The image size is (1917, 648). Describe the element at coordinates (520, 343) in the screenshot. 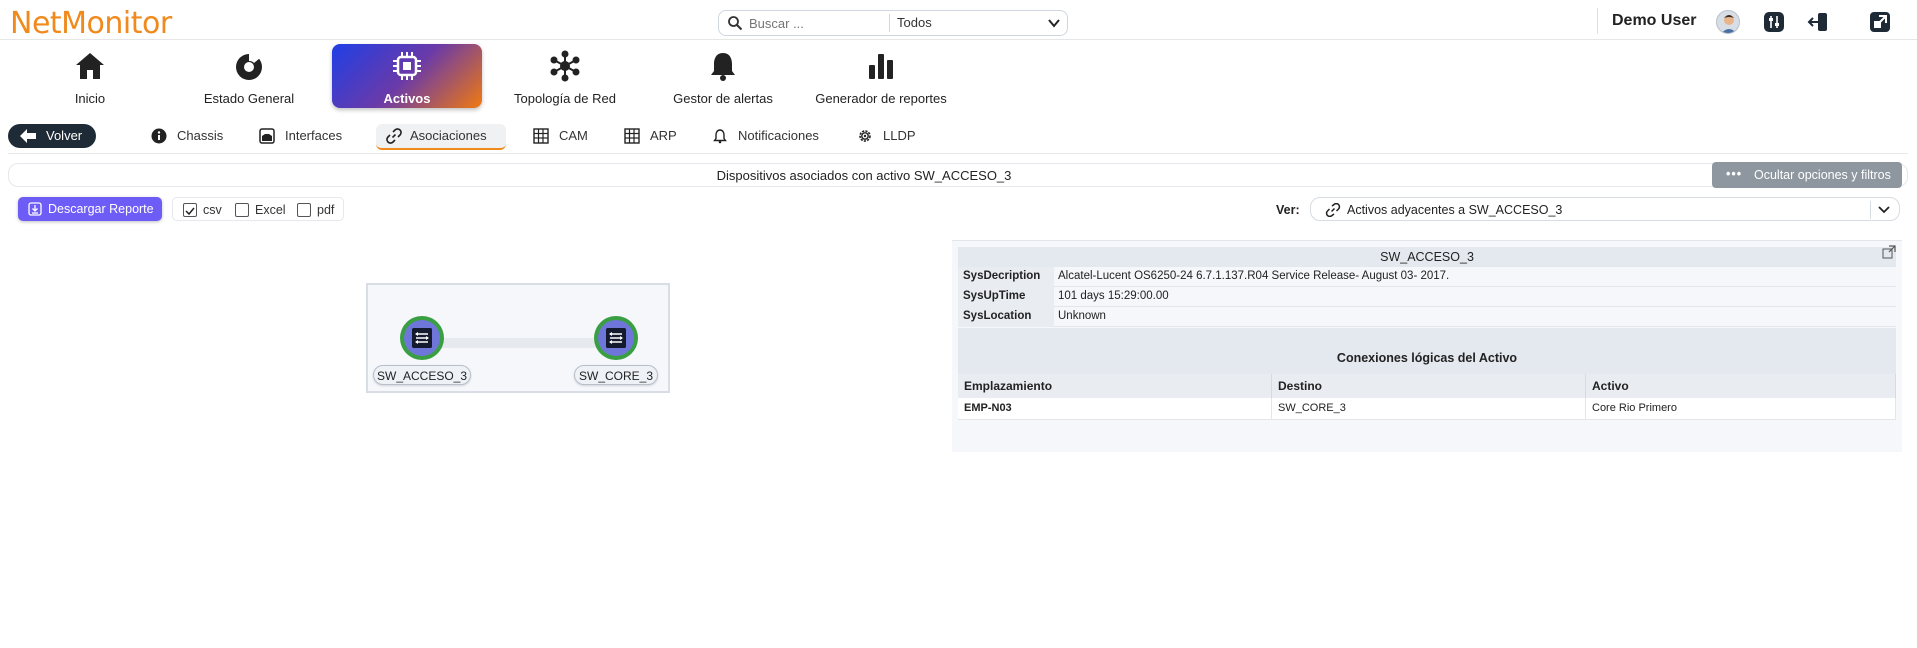

I see `graph-edge` at that location.